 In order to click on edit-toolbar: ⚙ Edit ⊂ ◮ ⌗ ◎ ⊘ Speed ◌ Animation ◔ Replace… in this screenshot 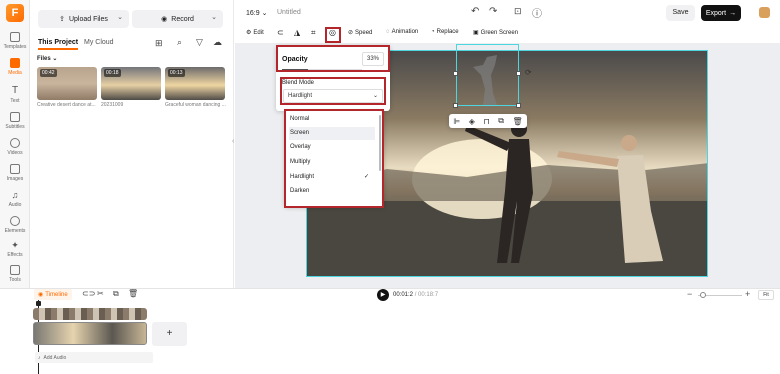, I will do `click(507, 34)`.